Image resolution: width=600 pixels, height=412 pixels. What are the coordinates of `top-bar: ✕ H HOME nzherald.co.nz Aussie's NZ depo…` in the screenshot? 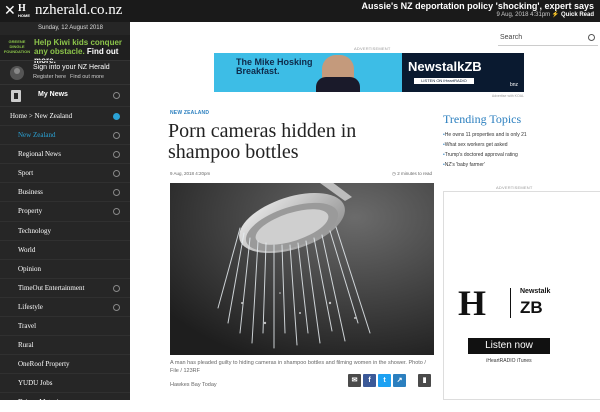 It's located at (300, 11).